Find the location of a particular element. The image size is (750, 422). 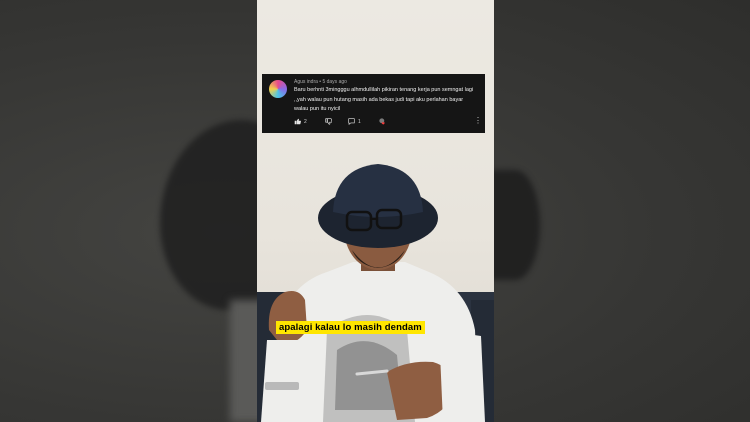

reply-count: 1 is located at coordinates (359, 121).